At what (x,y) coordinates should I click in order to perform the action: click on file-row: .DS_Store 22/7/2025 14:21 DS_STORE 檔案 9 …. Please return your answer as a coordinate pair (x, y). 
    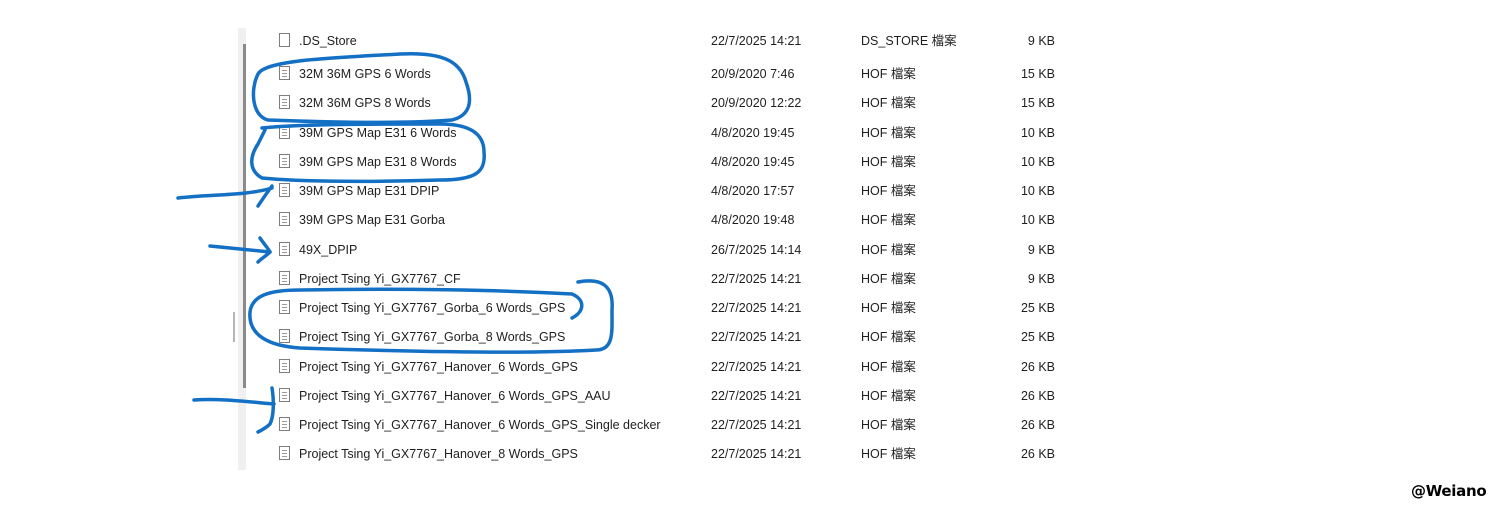
    Looking at the image, I should click on (670, 46).